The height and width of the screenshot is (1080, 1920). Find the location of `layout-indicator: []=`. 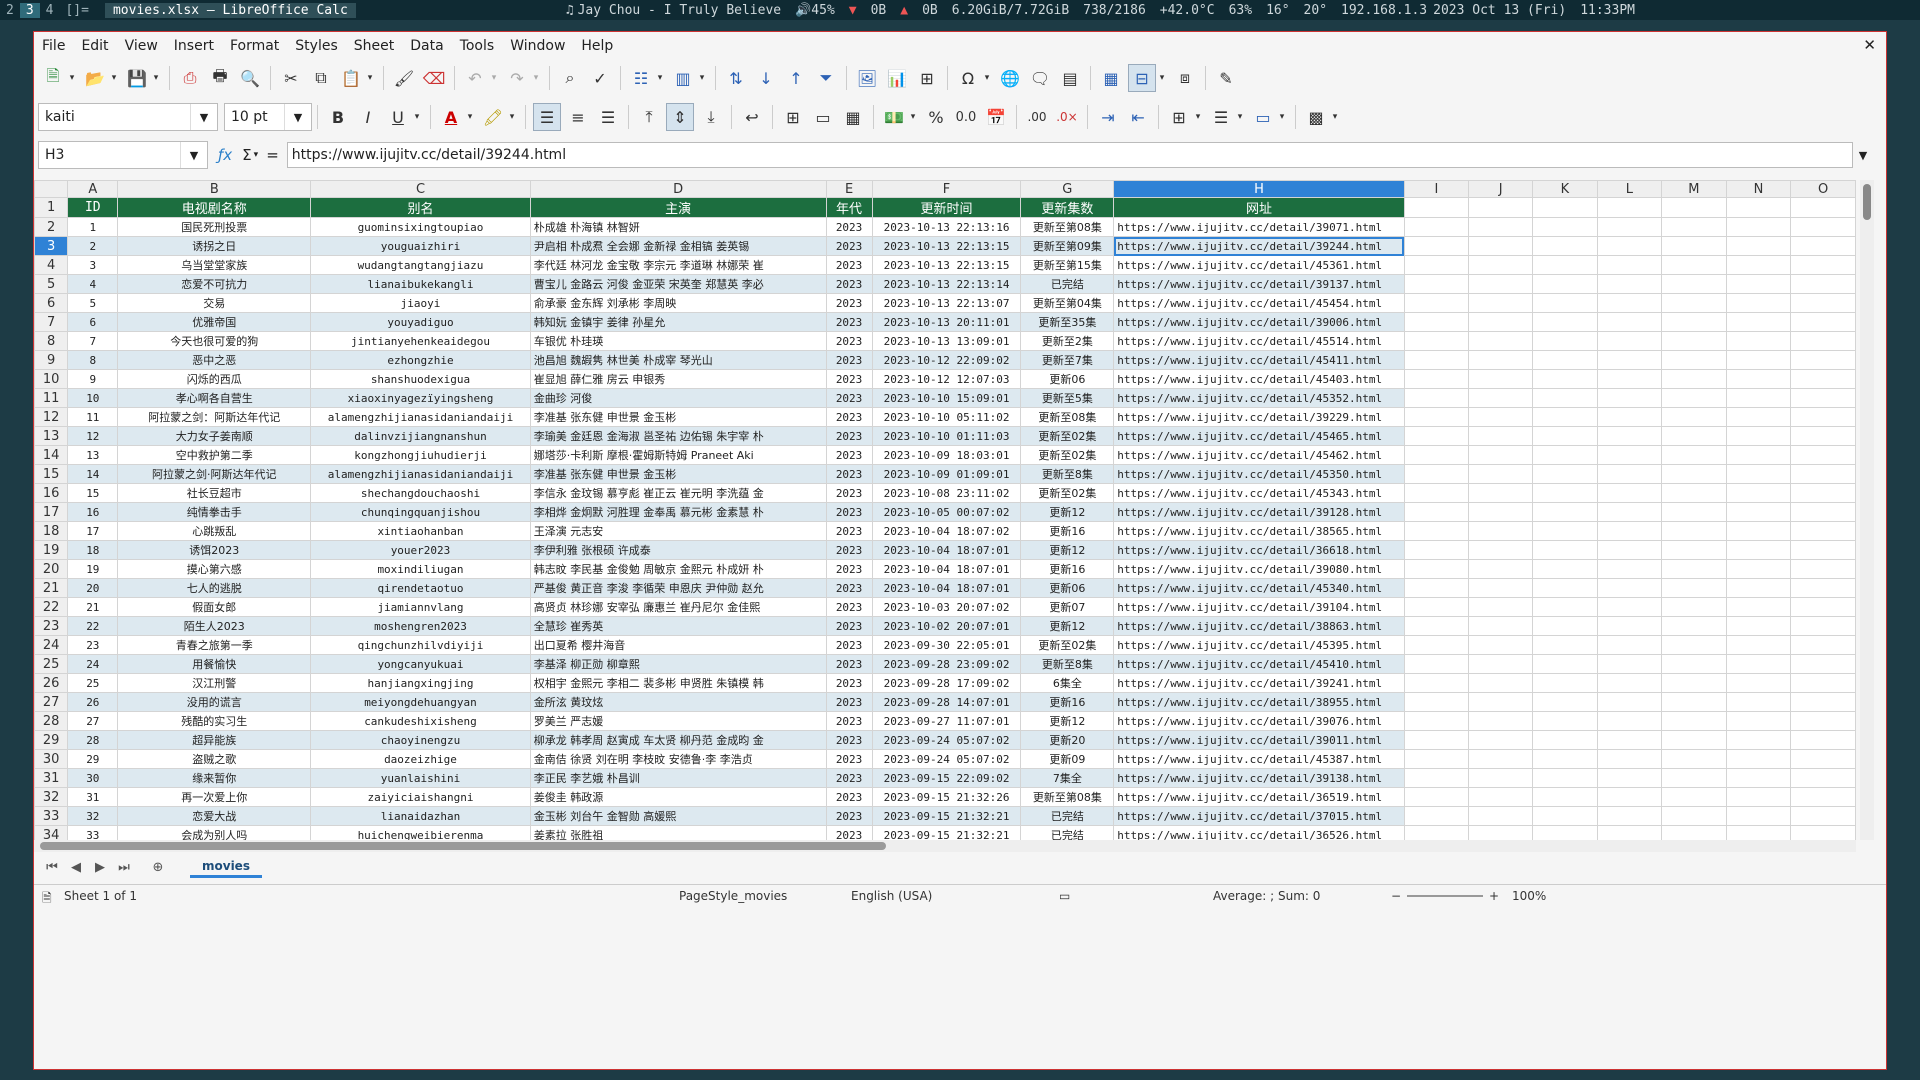

layout-indicator: []= is located at coordinates (76, 10).